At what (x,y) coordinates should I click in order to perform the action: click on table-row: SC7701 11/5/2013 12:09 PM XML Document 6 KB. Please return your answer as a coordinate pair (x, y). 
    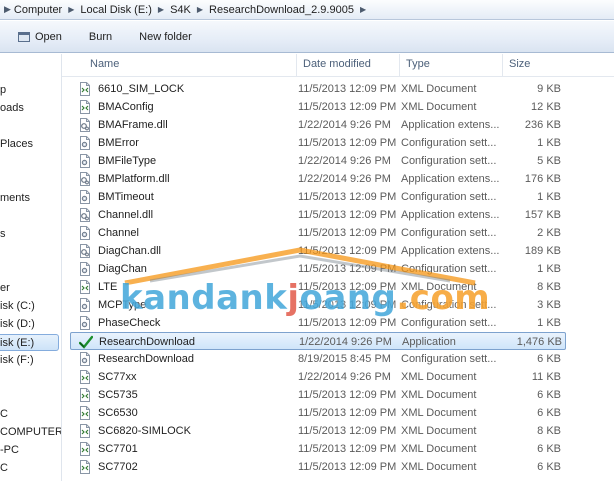
    Looking at the image, I should click on (318, 449).